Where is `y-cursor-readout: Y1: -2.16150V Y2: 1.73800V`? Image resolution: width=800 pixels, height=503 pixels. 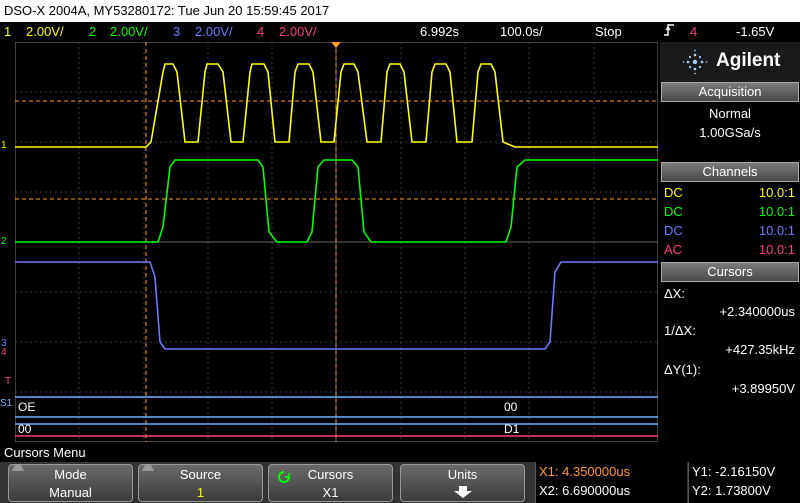 y-cursor-readout: Y1: -2.16150V Y2: 1.73800V is located at coordinates (744, 482).